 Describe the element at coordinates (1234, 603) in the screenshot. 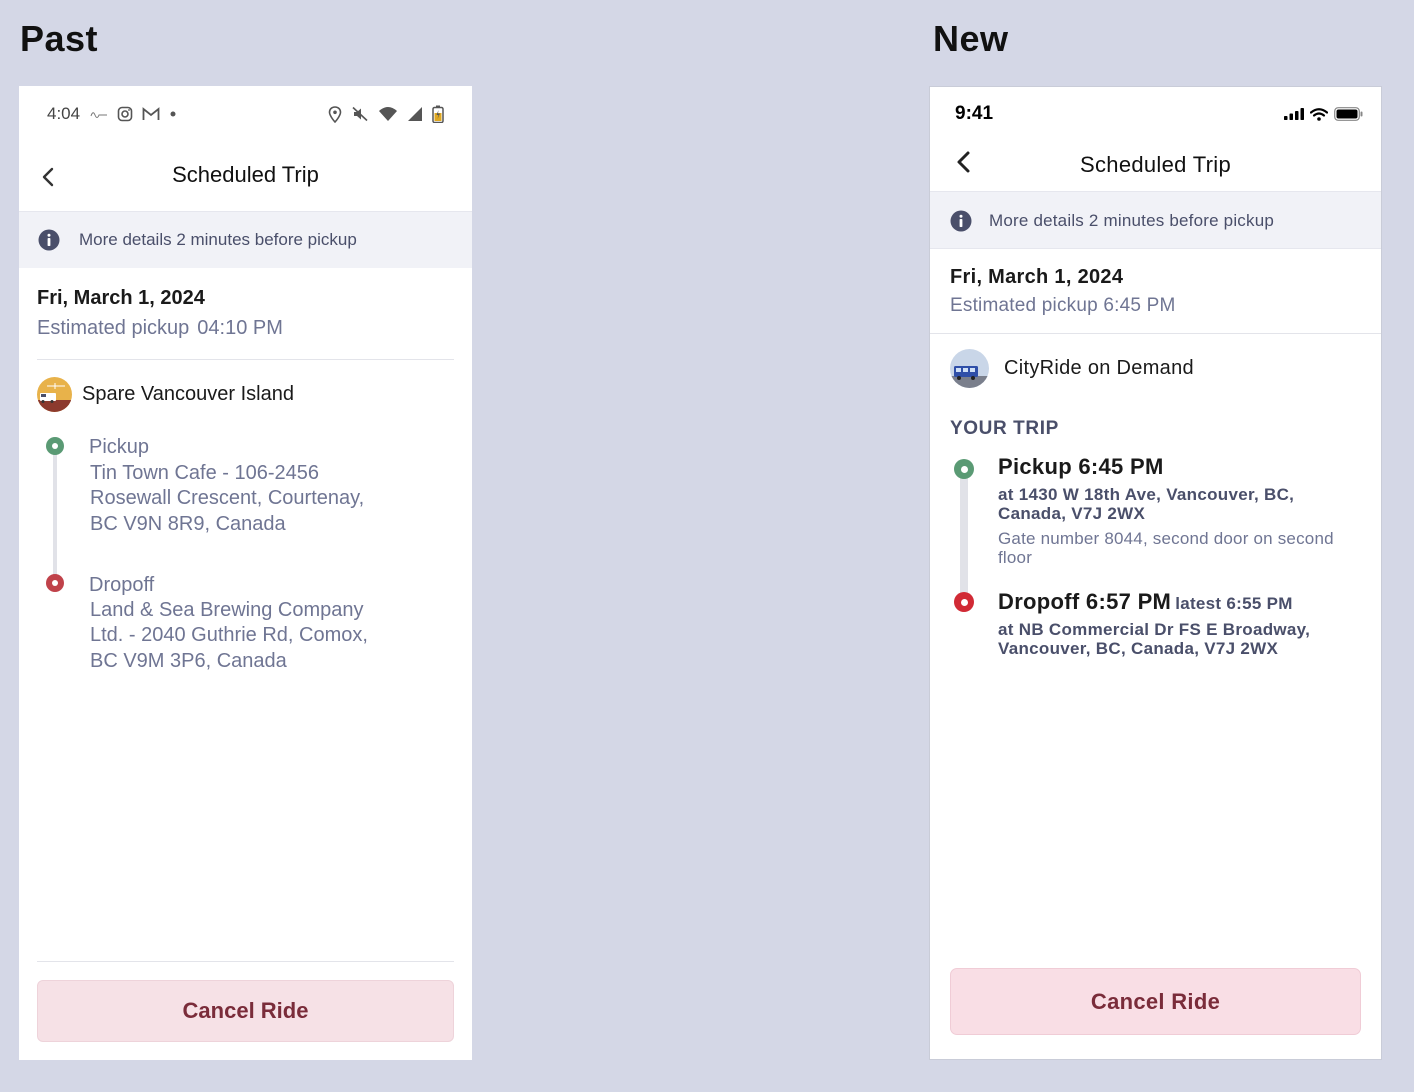

I see `dropoff-latest: latest 6:55 PM` at that location.